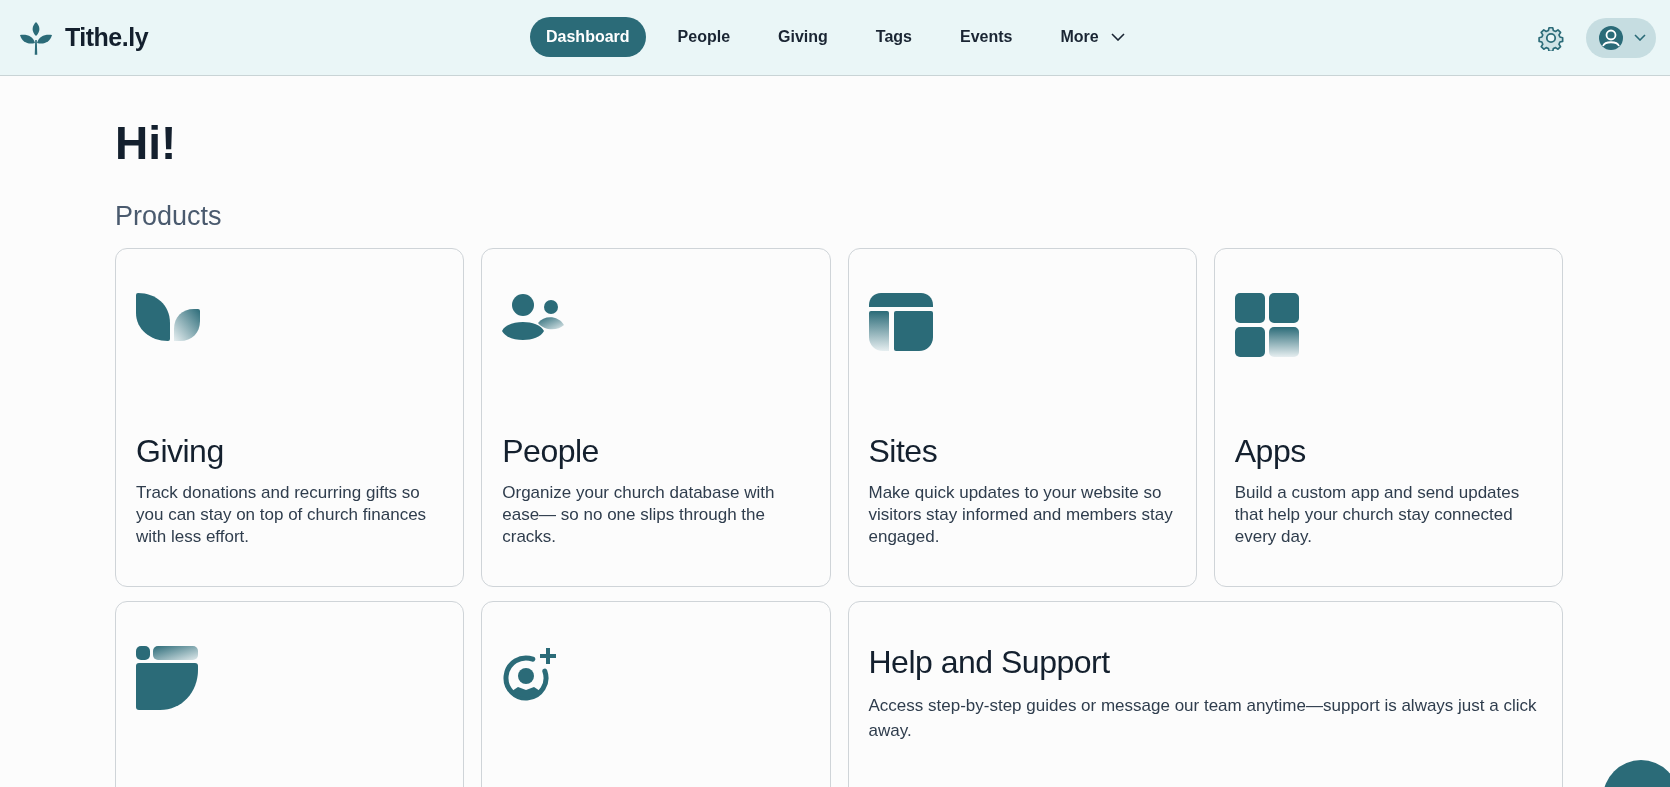  I want to click on card-description: Access step-by-step guides or message our team anytime—support is always just a click away., so click(1203, 719).